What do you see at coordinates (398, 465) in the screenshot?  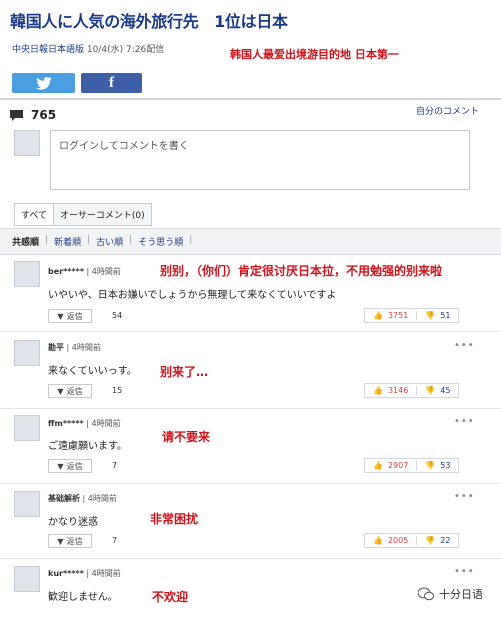 I see `like-count: 2907` at bounding box center [398, 465].